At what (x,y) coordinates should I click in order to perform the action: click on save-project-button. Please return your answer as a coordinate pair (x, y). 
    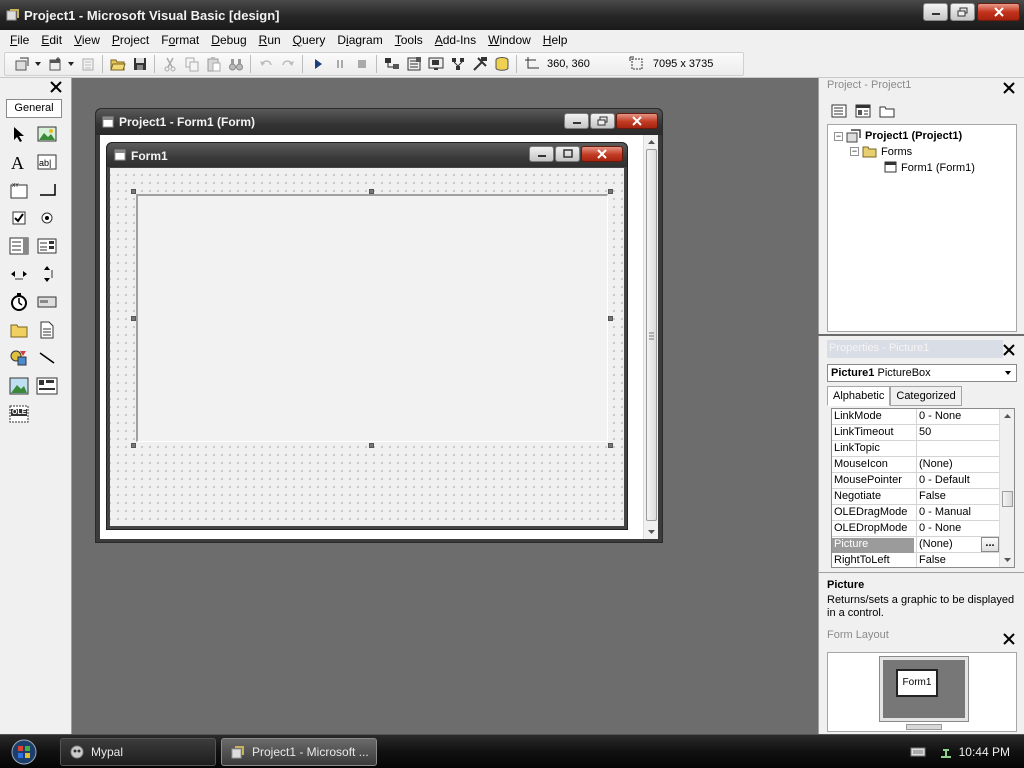
    Looking at the image, I should click on (139, 64).